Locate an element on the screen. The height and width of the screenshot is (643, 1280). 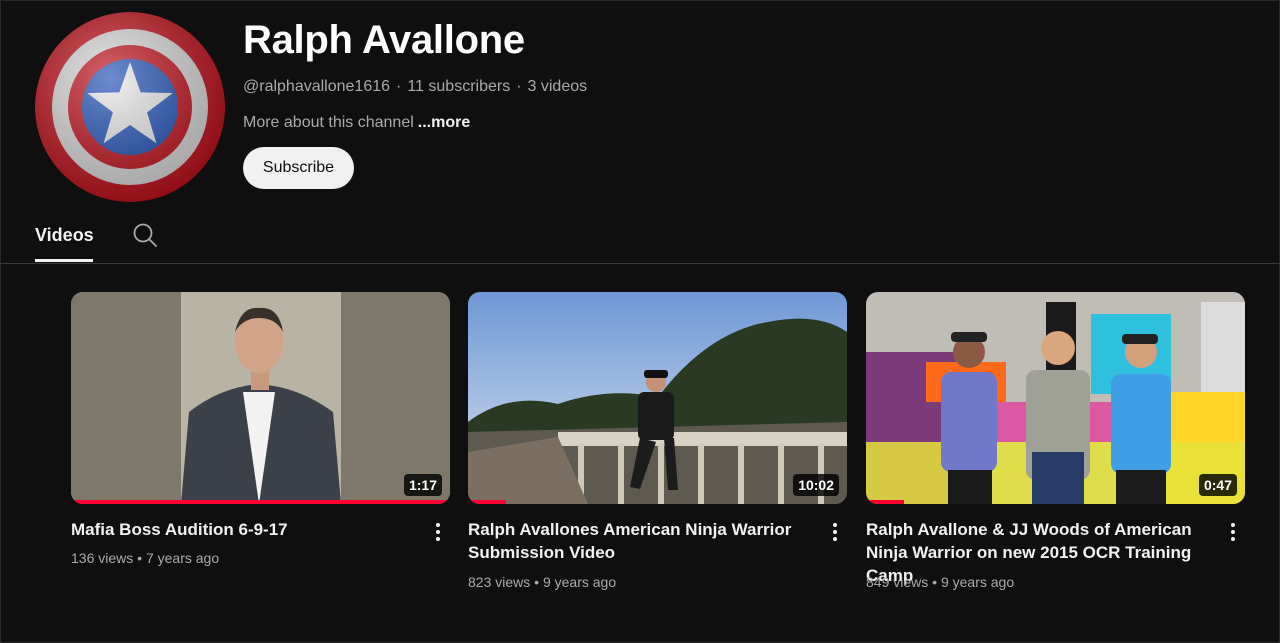
channel-about: More about this channel ...more is located at coordinates (356, 123).